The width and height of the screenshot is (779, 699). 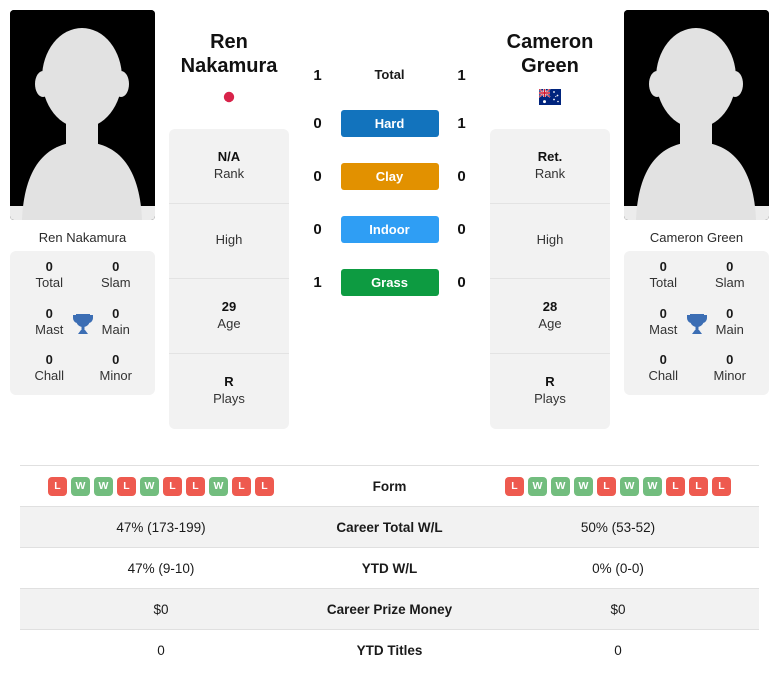 What do you see at coordinates (317, 123) in the screenshot?
I see `h2h-hard-left-score: 0` at bounding box center [317, 123].